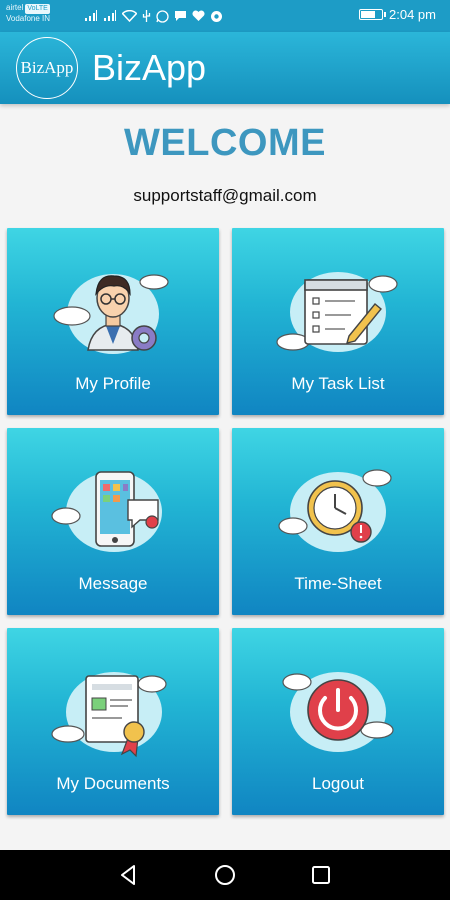 Image resolution: width=450 pixels, height=900 pixels. I want to click on back-icon, so click(129, 875).